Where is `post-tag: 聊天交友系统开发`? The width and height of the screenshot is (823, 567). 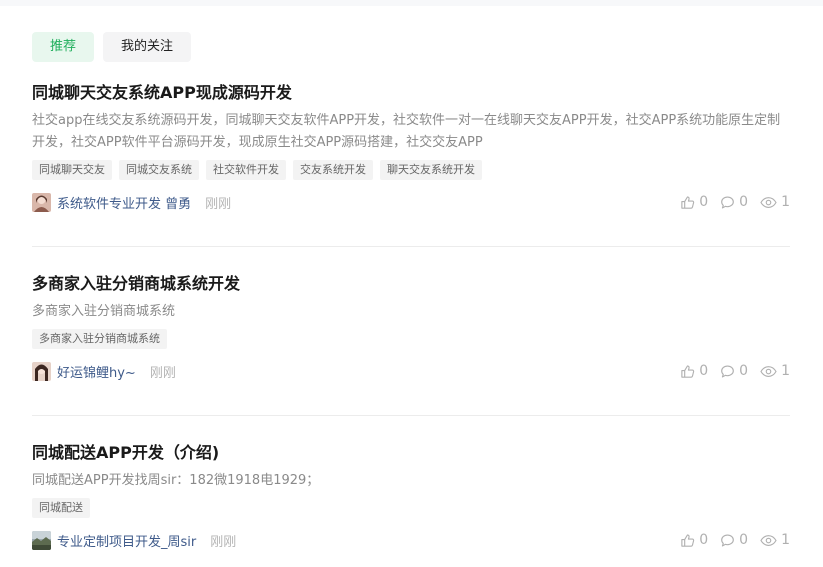 post-tag: 聊天交友系统开发 is located at coordinates (431, 170).